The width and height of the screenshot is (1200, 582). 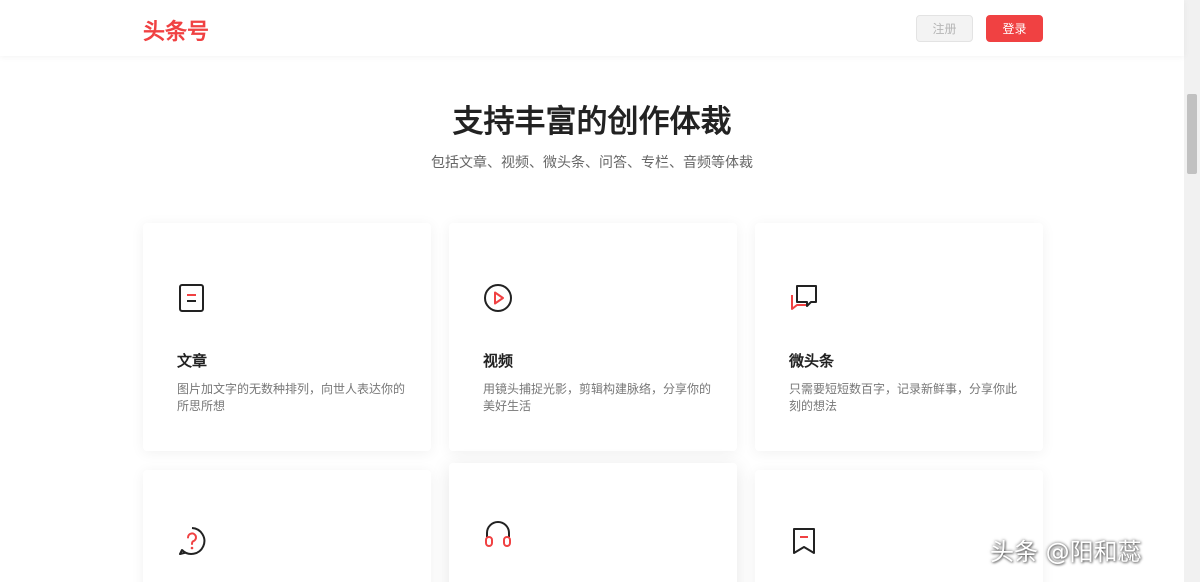 What do you see at coordinates (903, 397) in the screenshot?
I see `card-description: 只需要短短数百字，记录新鲜事，分享你此刻的想法` at bounding box center [903, 397].